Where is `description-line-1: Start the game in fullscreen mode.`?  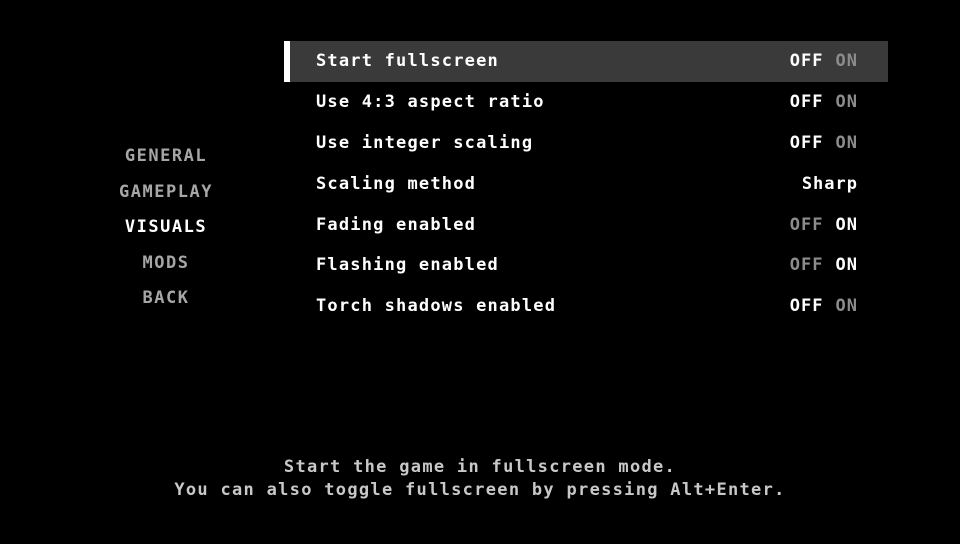
description-line-1: Start the game in fullscreen mode. is located at coordinates (480, 467).